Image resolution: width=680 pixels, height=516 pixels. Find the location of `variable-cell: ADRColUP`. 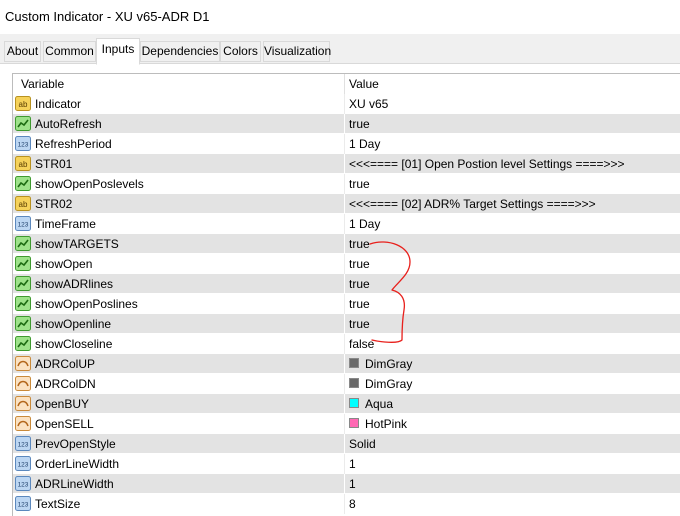

variable-cell: ADRColUP is located at coordinates (178, 364).